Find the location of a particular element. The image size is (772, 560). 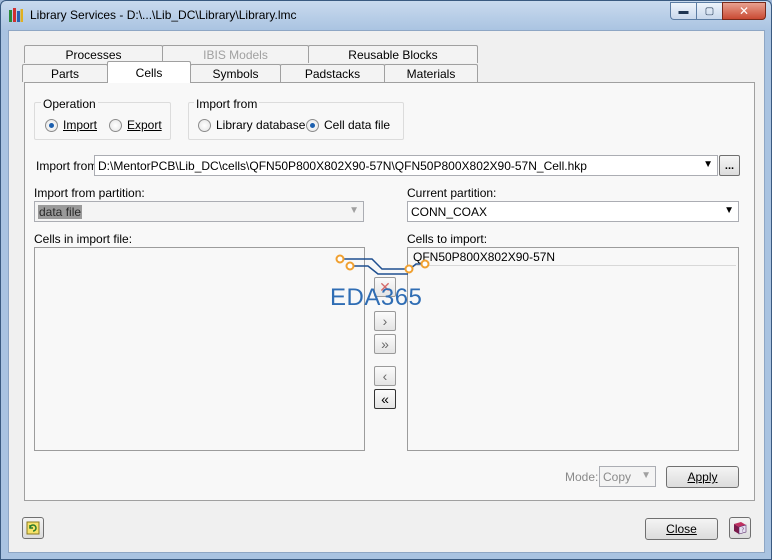

refresh-button is located at coordinates (33, 528).